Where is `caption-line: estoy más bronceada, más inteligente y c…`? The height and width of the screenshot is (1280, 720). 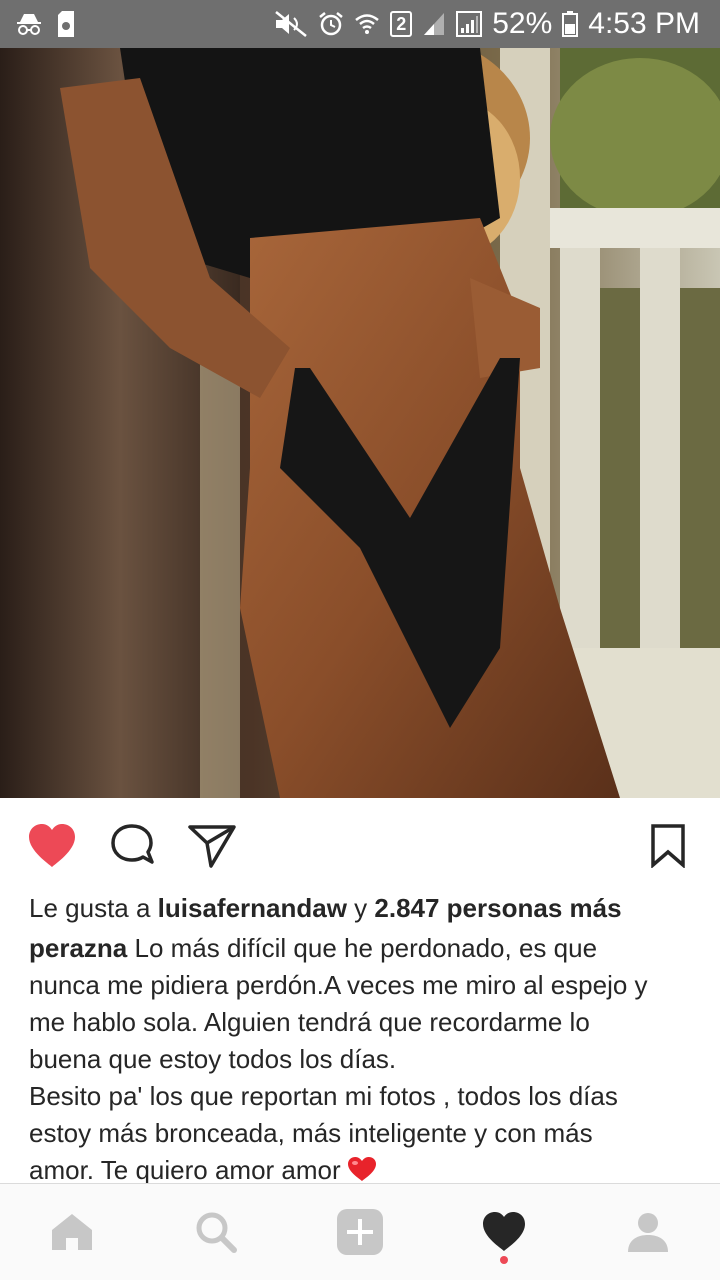
caption-line: estoy más bronceada, más inteligente y c… is located at coordinates (311, 1133).